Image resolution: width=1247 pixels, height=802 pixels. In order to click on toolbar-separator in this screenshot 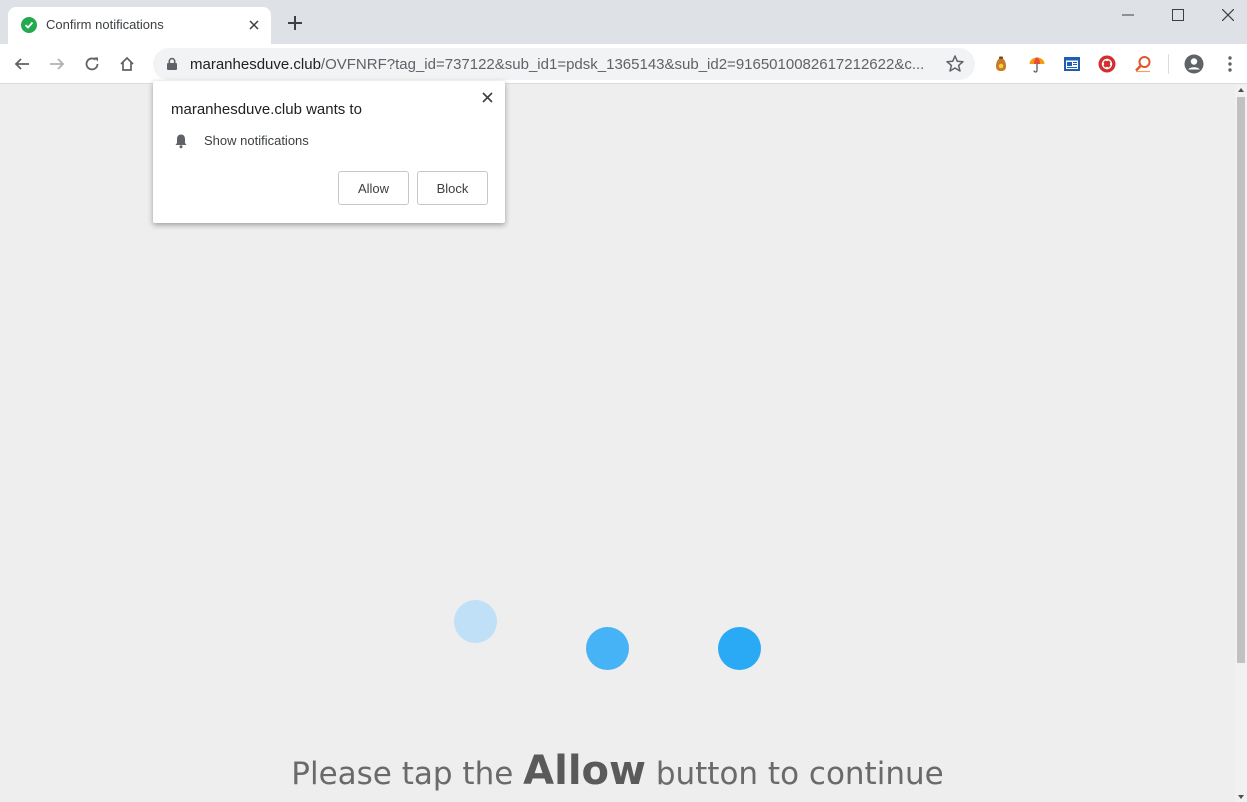, I will do `click(1168, 64)`.